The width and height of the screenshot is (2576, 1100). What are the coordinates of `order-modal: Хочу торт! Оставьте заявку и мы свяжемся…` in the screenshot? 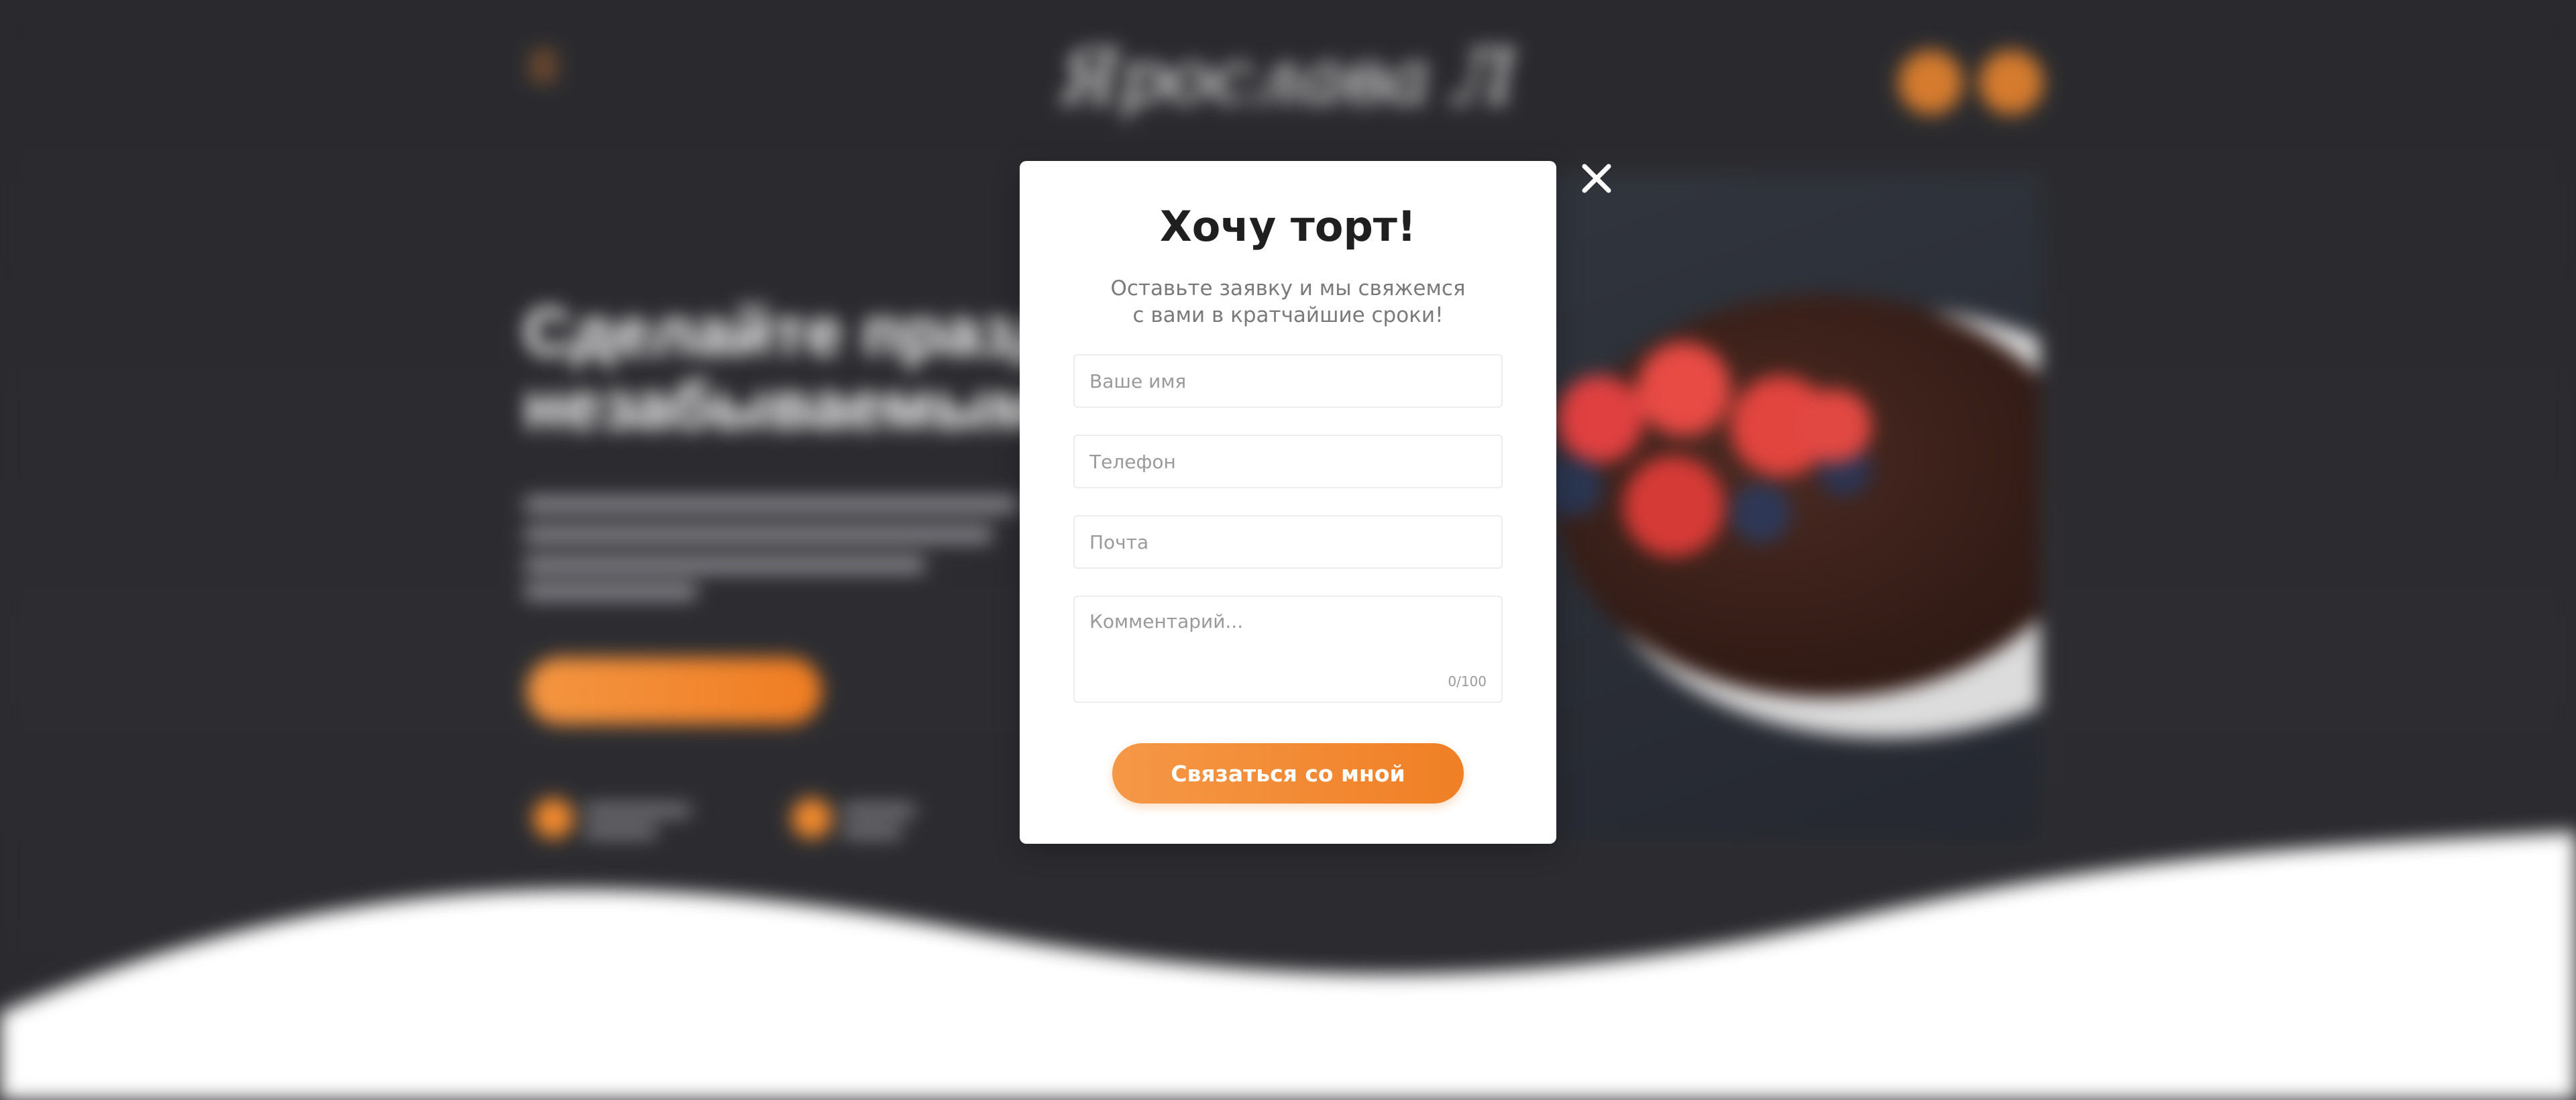 It's located at (1288, 503).